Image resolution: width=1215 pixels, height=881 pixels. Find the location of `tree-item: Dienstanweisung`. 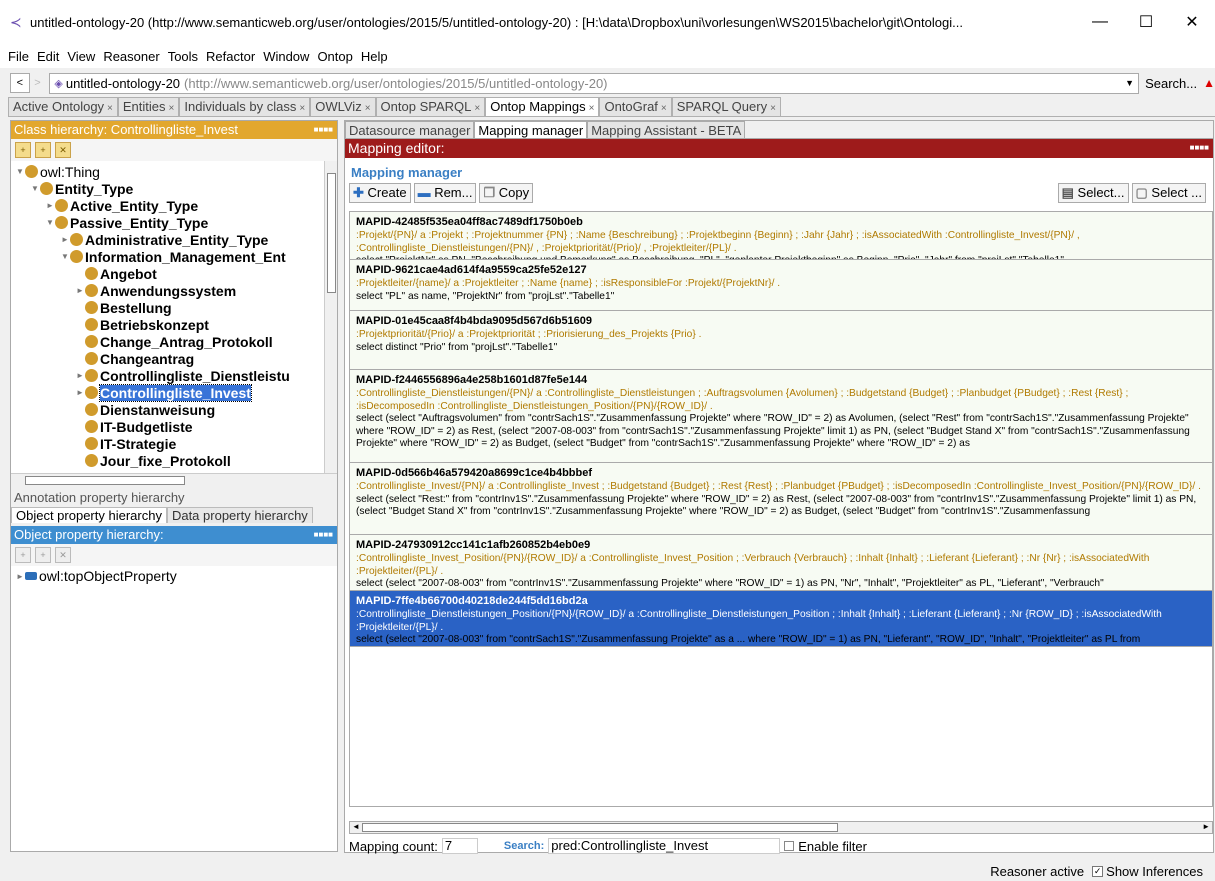

tree-item: Dienstanweisung is located at coordinates (145, 409).